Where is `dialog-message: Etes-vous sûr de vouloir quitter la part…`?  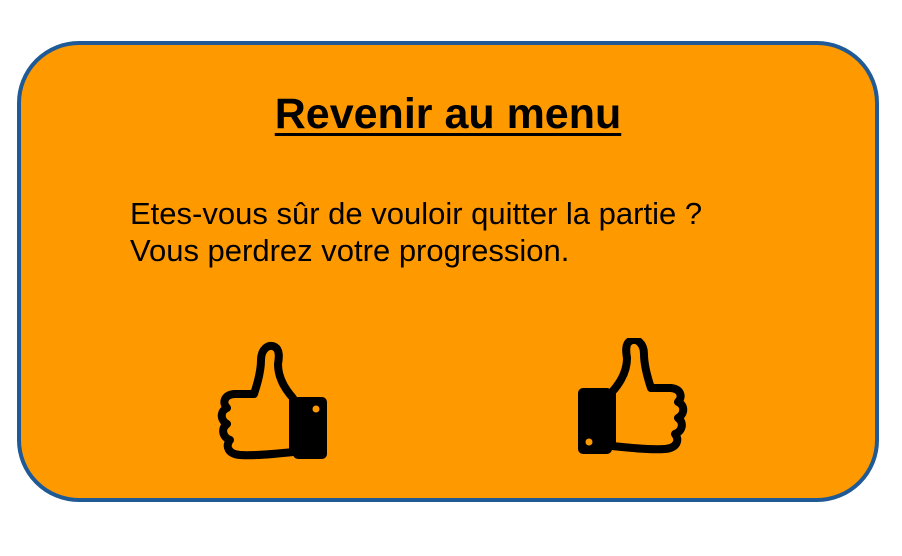
dialog-message: Etes-vous sûr de vouloir quitter la part… is located at coordinates (416, 232).